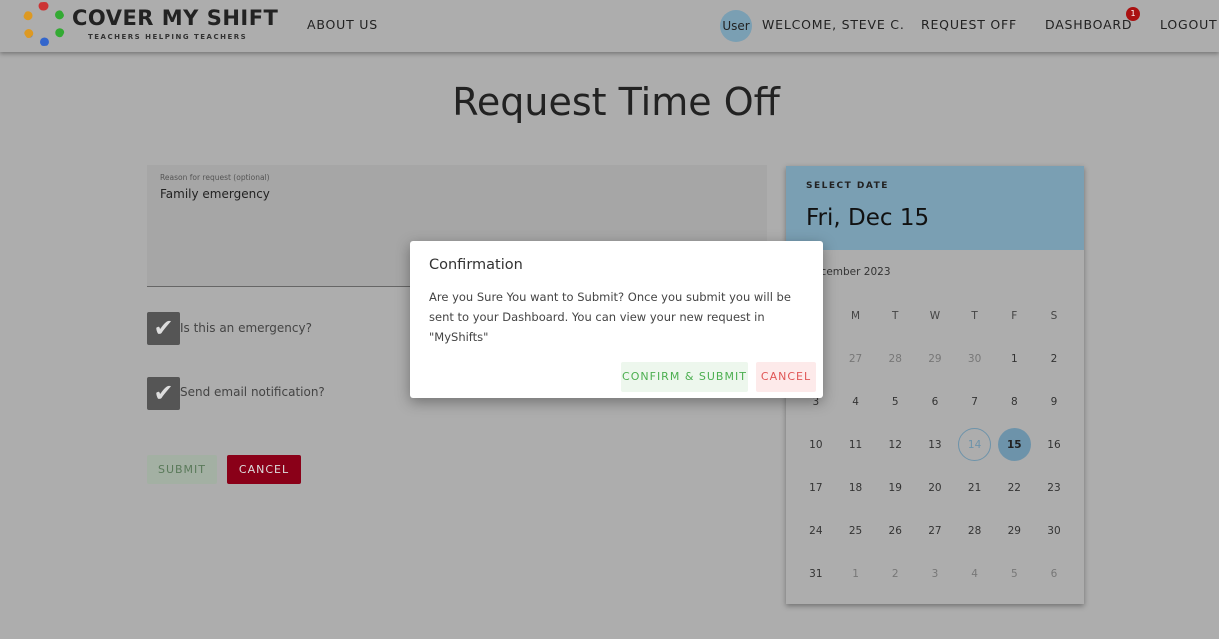 This screenshot has width=1219, height=639. Describe the element at coordinates (895, 358) in the screenshot. I see `day-outside-month: 28` at that location.